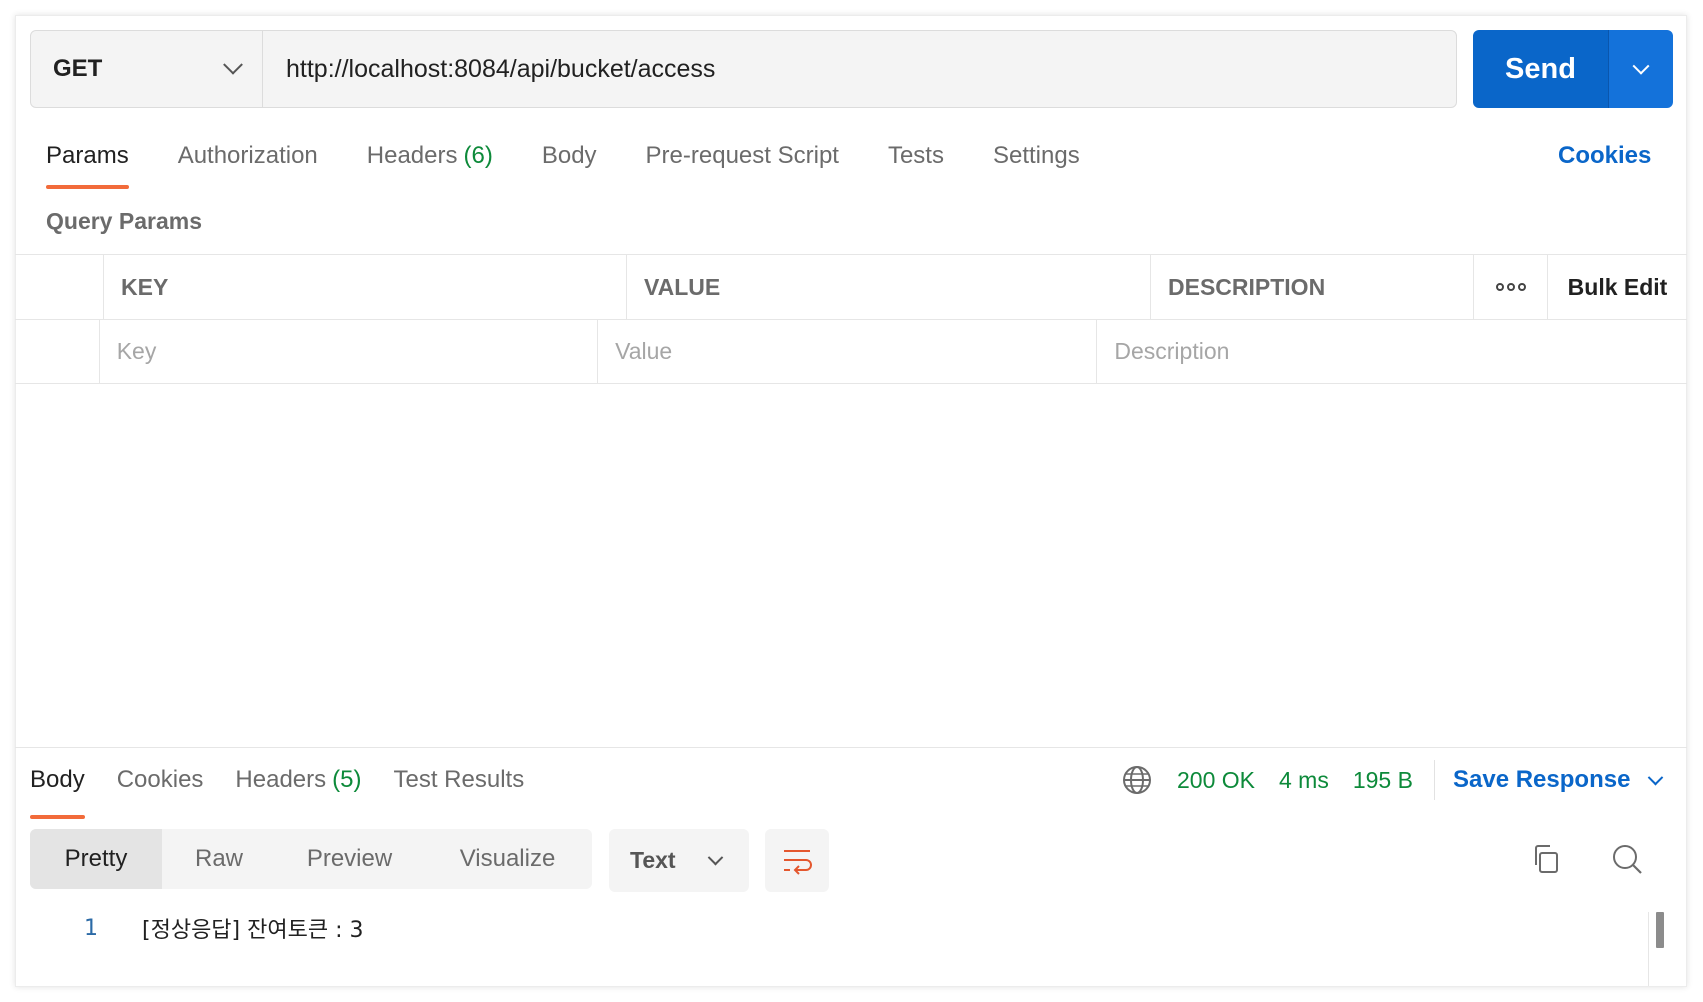  I want to click on view-mode-group: Pretty Raw Preview Visualize, so click(311, 859).